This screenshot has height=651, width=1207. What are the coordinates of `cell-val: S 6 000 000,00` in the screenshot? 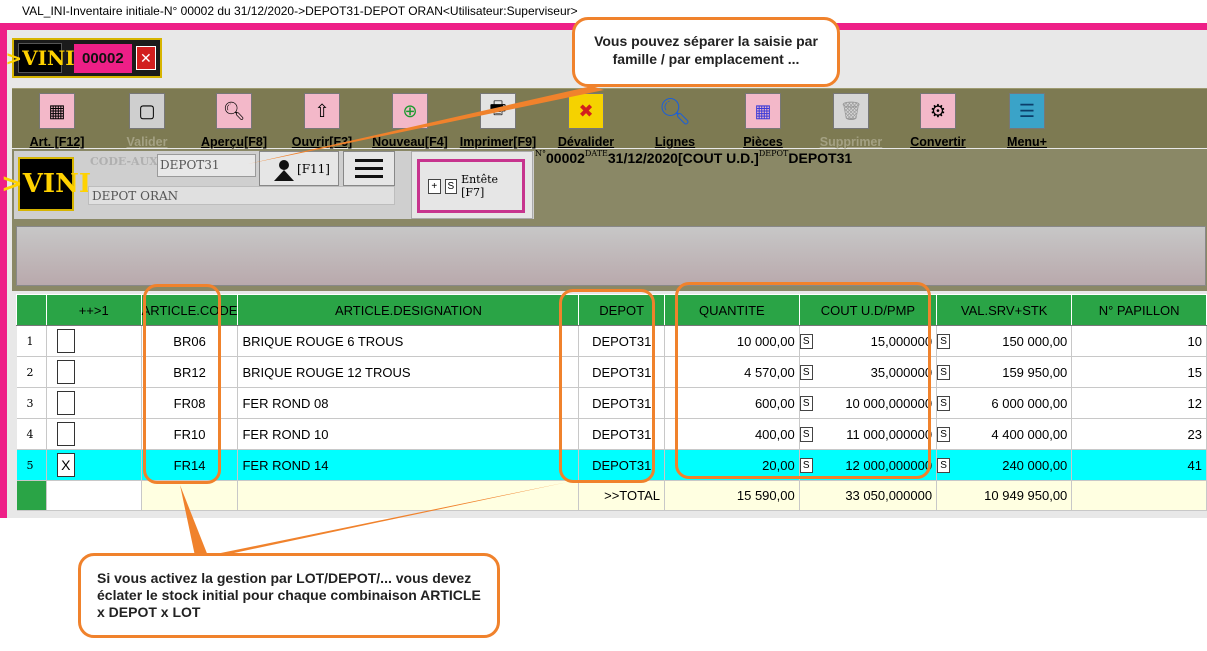 It's located at (1004, 403).